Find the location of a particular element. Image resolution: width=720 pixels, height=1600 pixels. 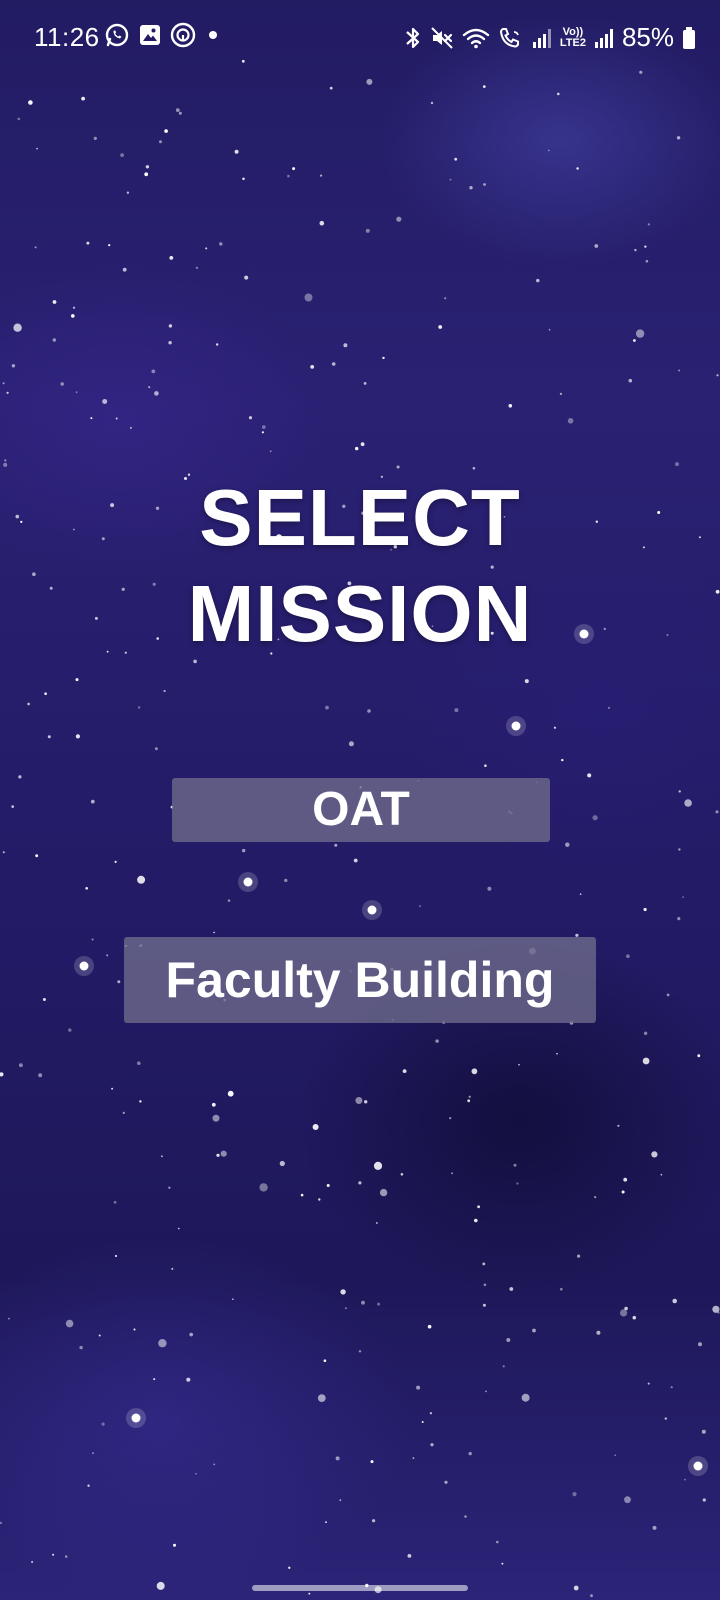

title-line-2: MISSION is located at coordinates (360, 613).